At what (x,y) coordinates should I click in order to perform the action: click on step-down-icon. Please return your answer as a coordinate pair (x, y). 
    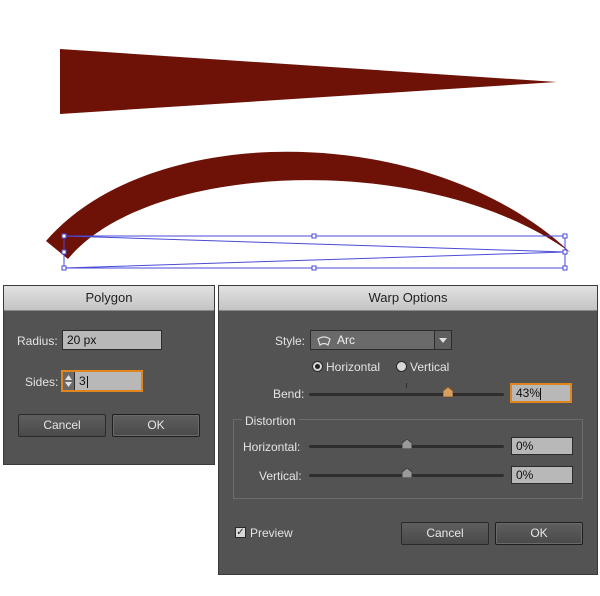
    Looking at the image, I should click on (68, 384).